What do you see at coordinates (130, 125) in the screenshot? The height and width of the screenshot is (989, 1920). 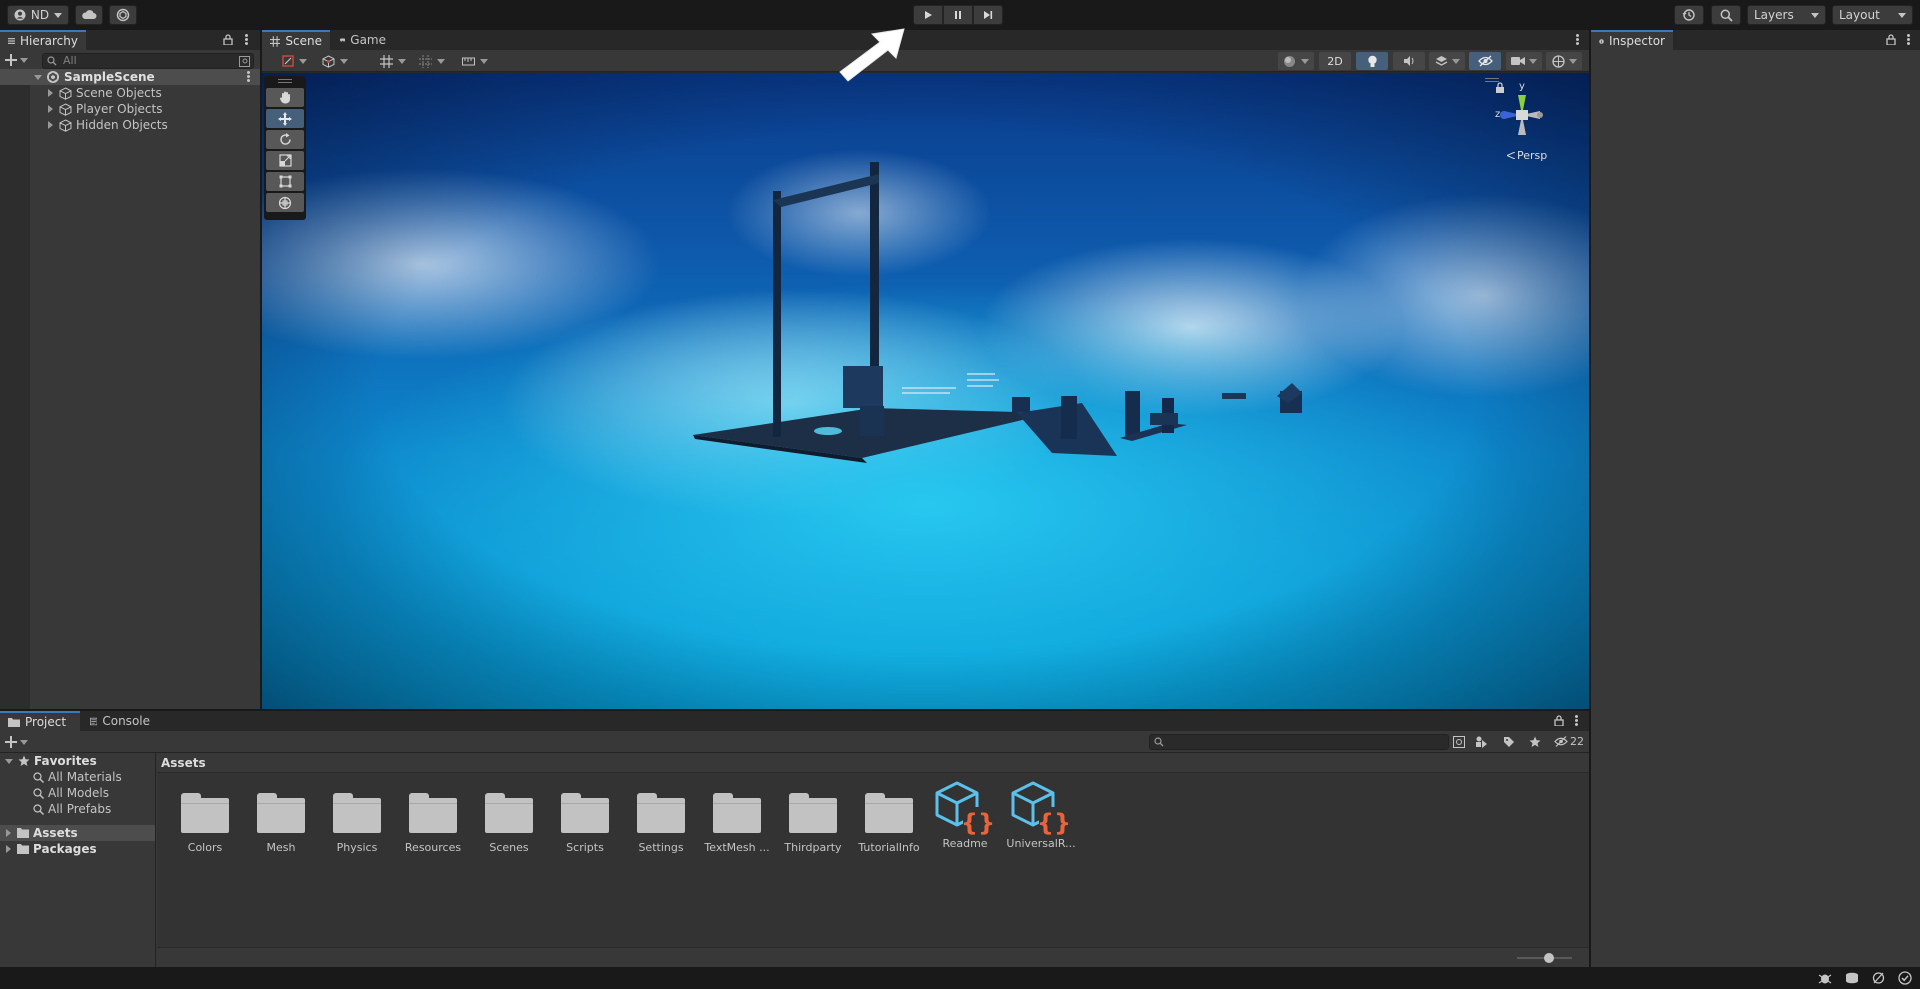 I see `hierarchy-item: Hidden Objects` at bounding box center [130, 125].